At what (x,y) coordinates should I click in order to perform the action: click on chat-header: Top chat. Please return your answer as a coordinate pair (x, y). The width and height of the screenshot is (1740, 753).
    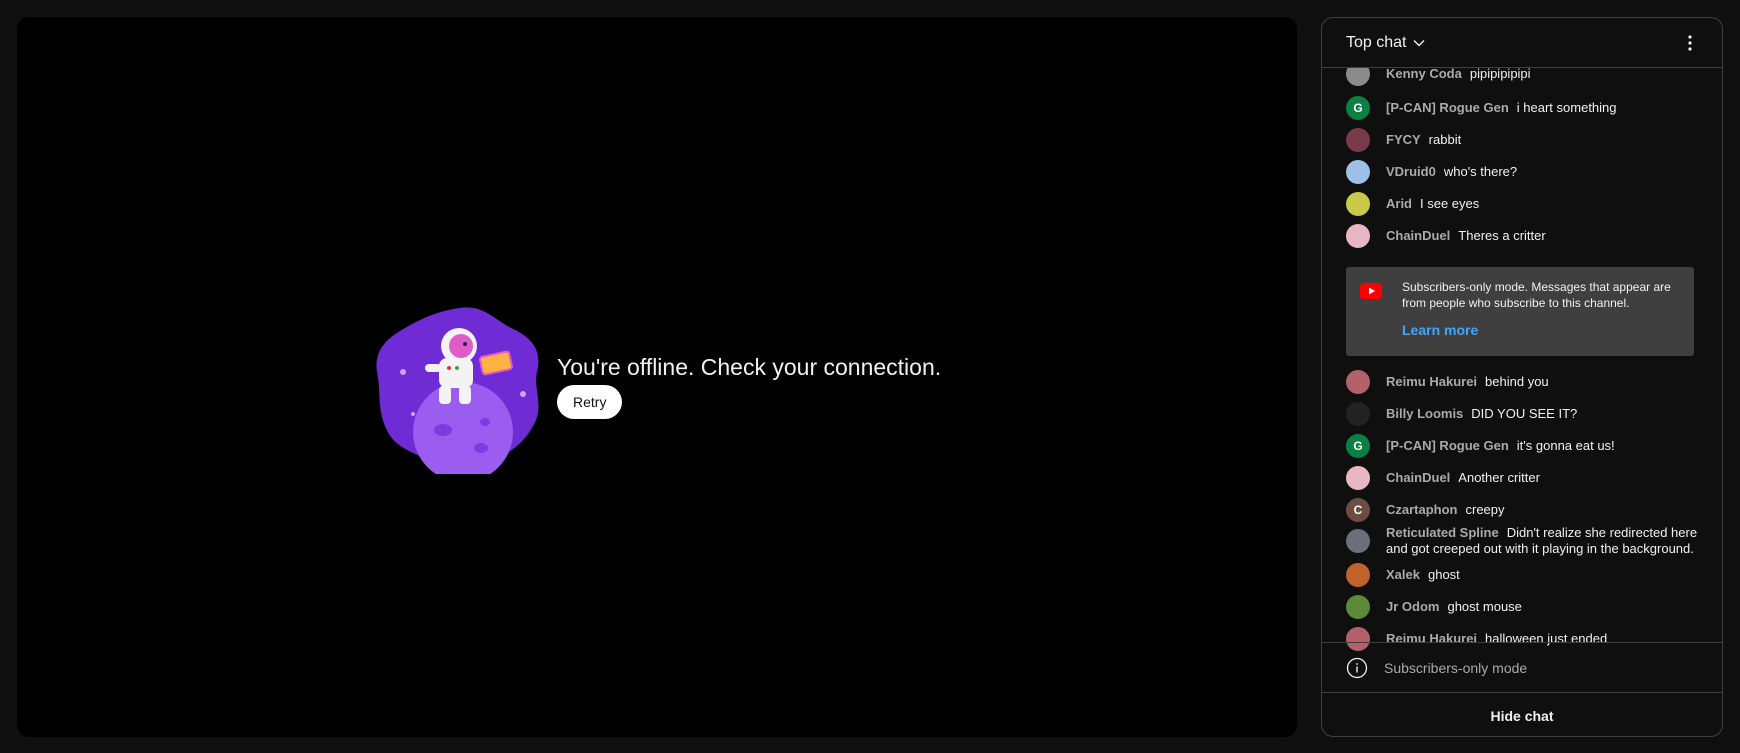
    Looking at the image, I should click on (1522, 43).